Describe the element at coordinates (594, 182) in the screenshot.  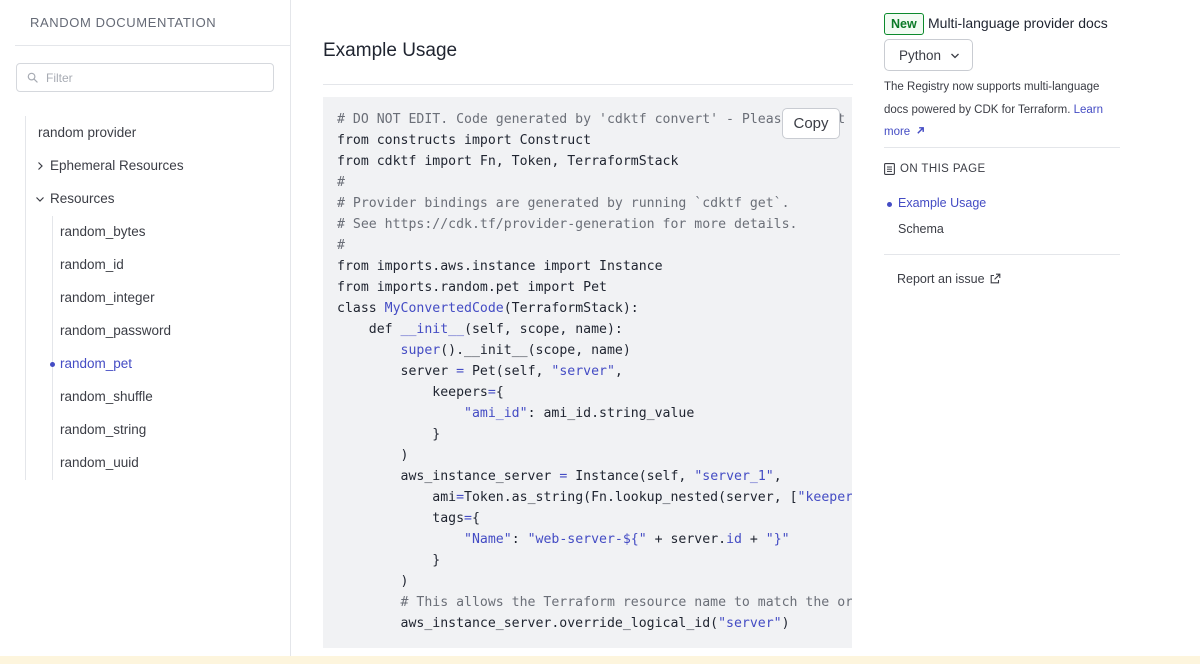
I see `code-line: #` at that location.